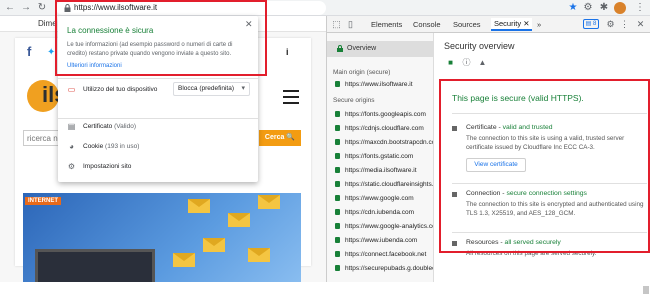 This screenshot has height=294, width=650. What do you see at coordinates (610, 24) in the screenshot?
I see `settings-gear-icon: ⚙` at bounding box center [610, 24].